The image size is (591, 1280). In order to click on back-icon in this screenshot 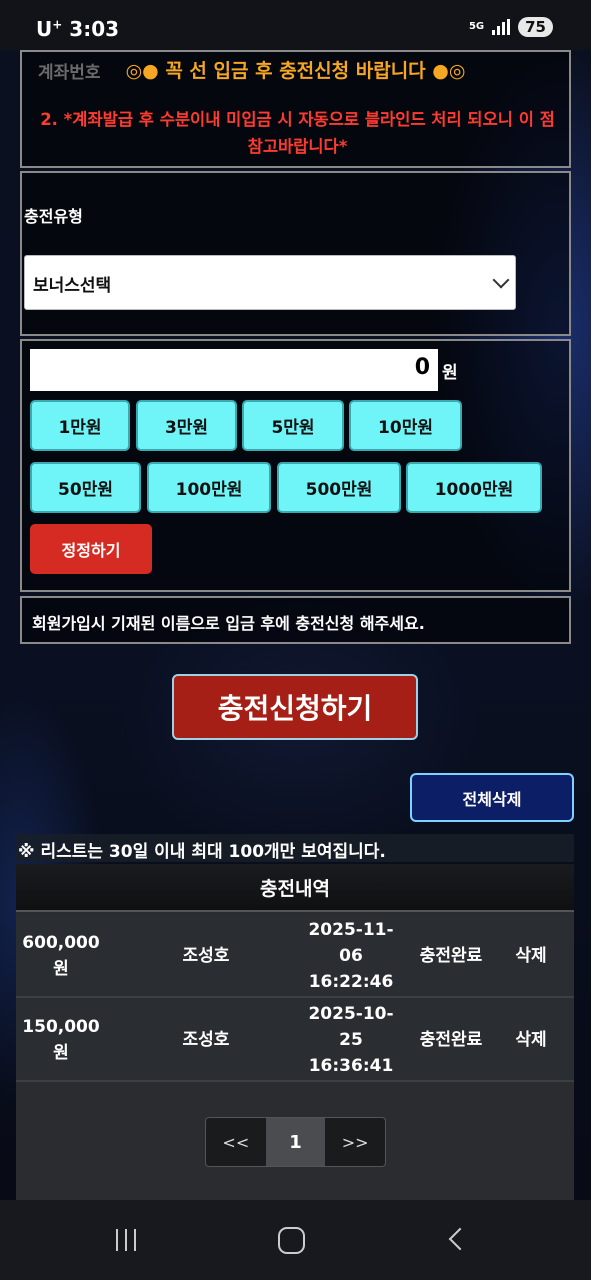, I will do `click(460, 1239)`.